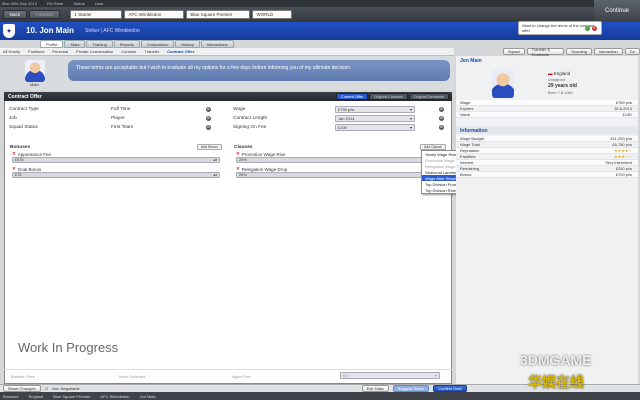 The height and width of the screenshot is (400, 640). Describe the element at coordinates (587, 28) in the screenshot. I see `accept-icon: ✓` at that location.